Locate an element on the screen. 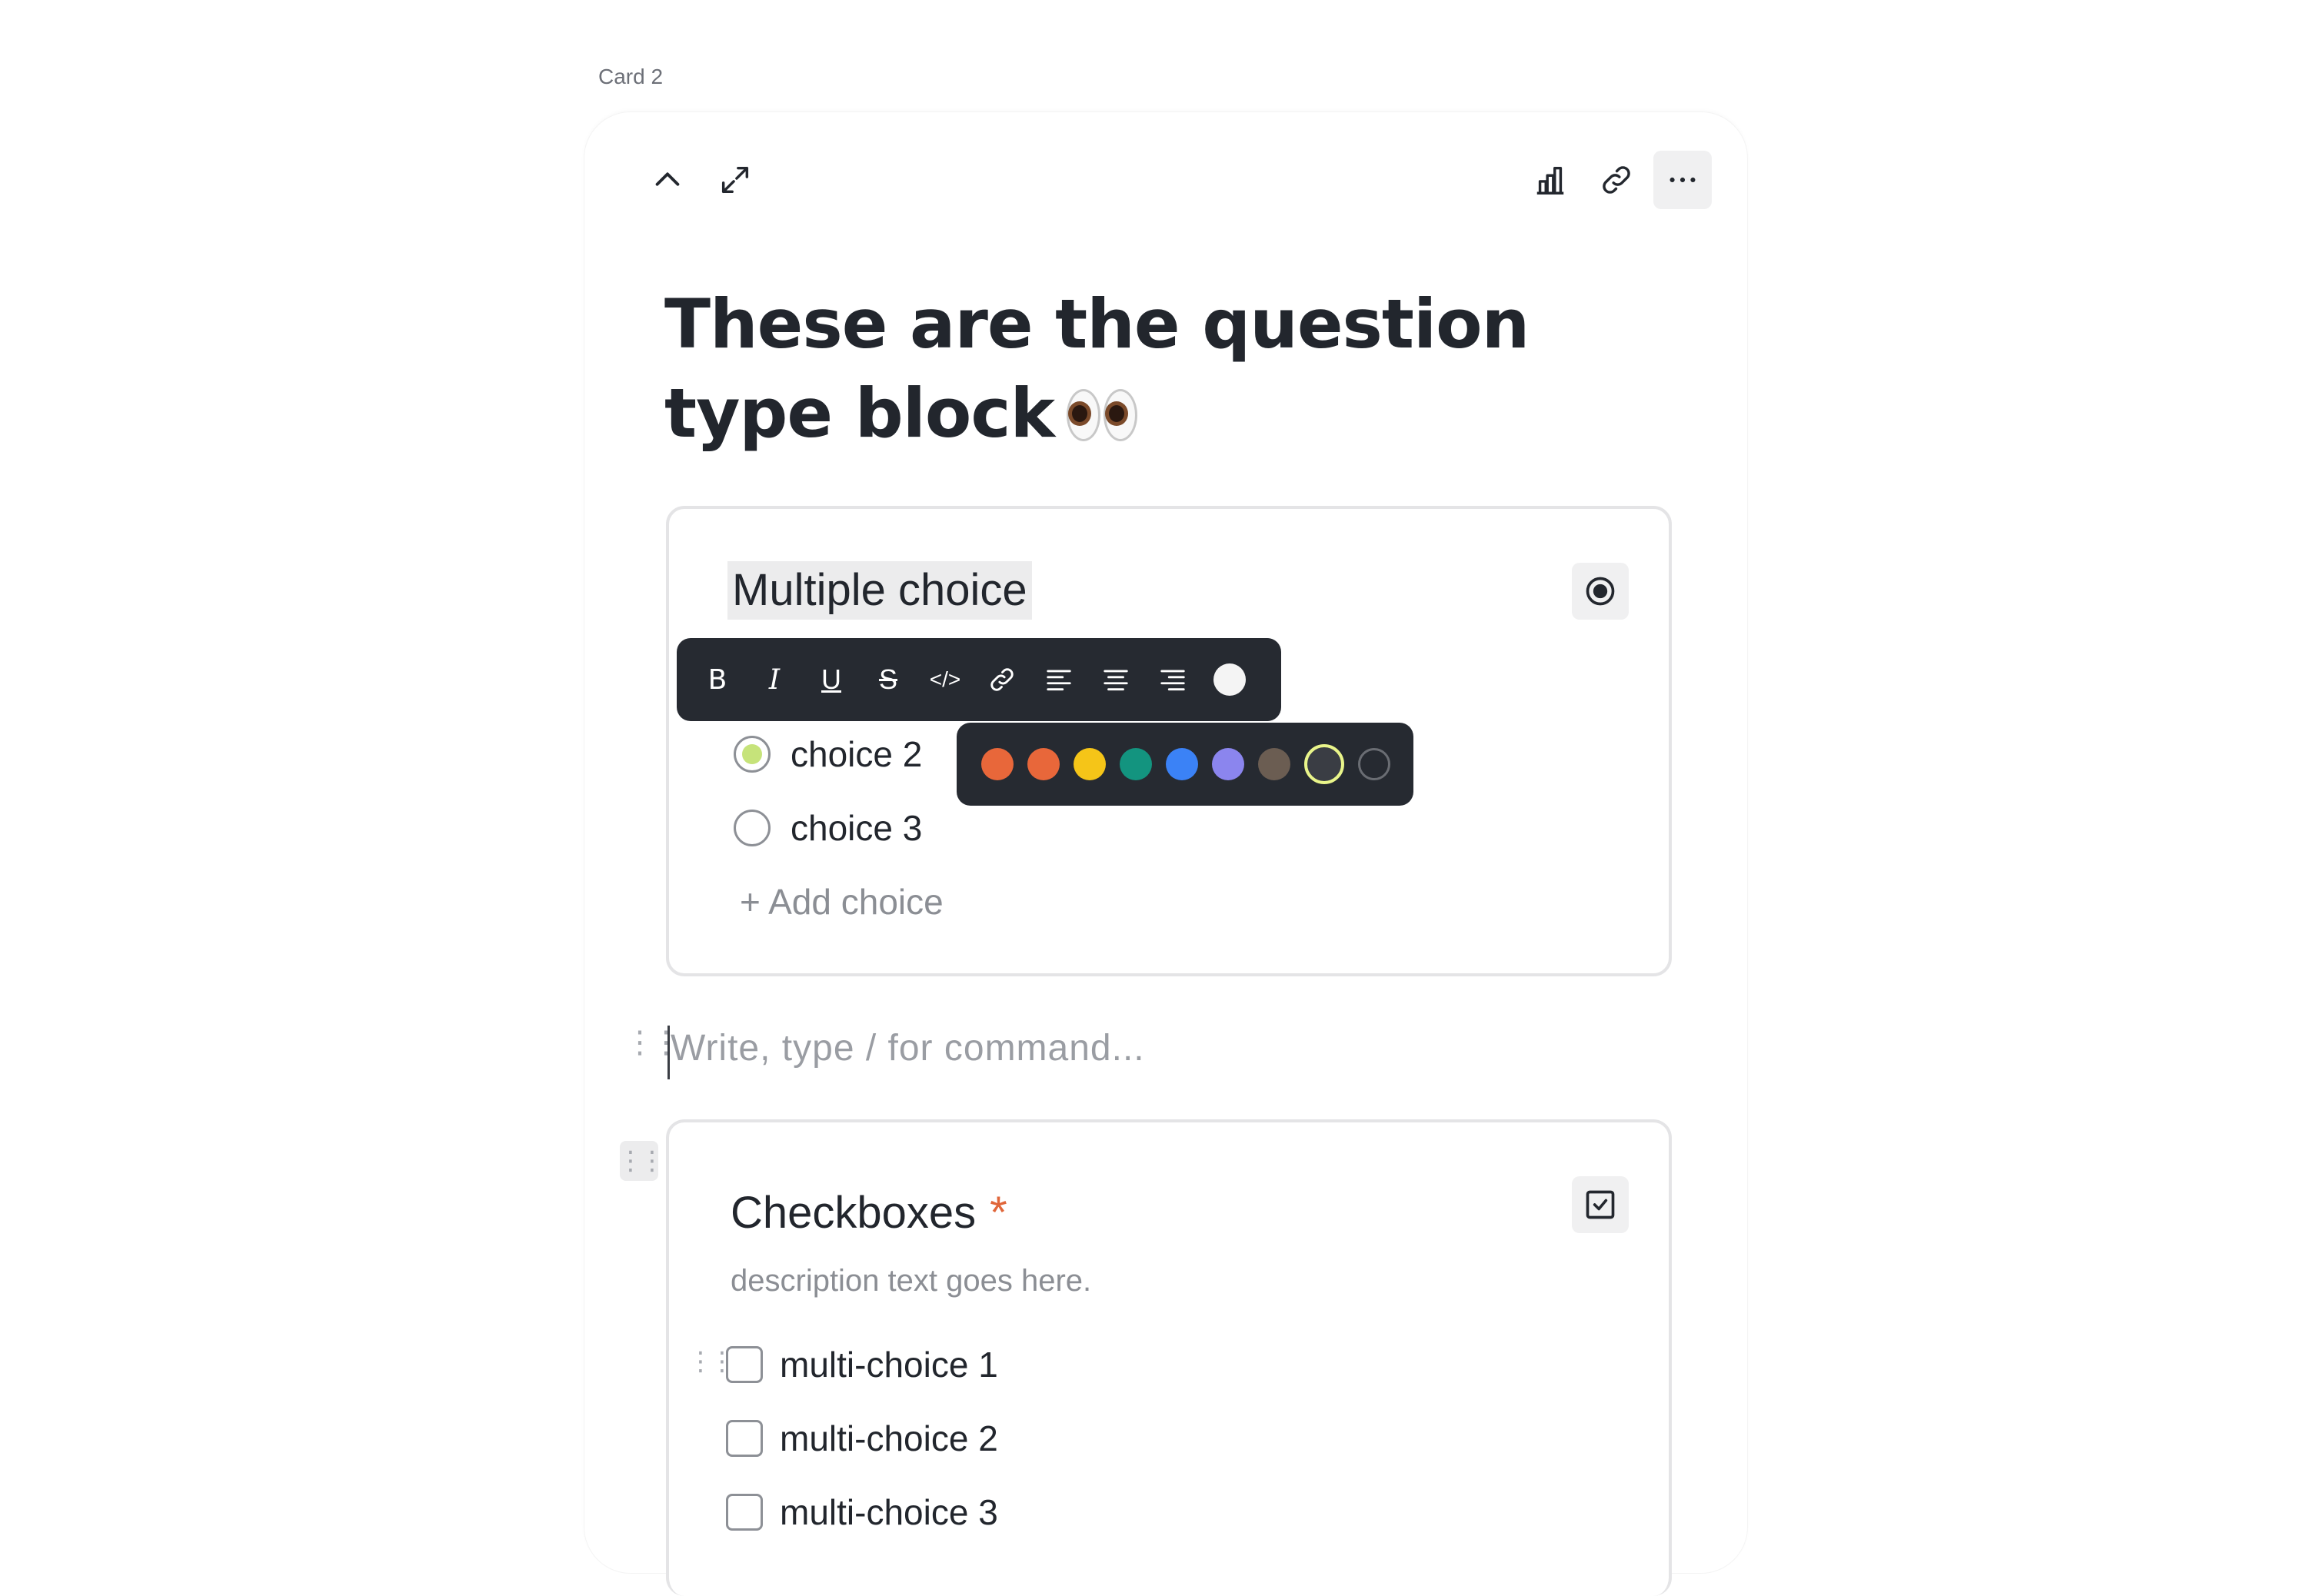  checkbox-label: multi-choice 3 is located at coordinates (889, 1512).